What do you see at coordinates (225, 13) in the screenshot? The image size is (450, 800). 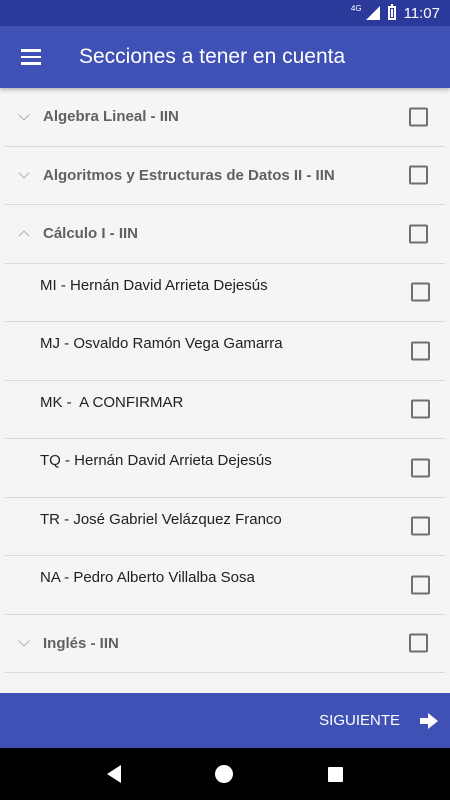 I see `status-bar: 4G 11:07` at bounding box center [225, 13].